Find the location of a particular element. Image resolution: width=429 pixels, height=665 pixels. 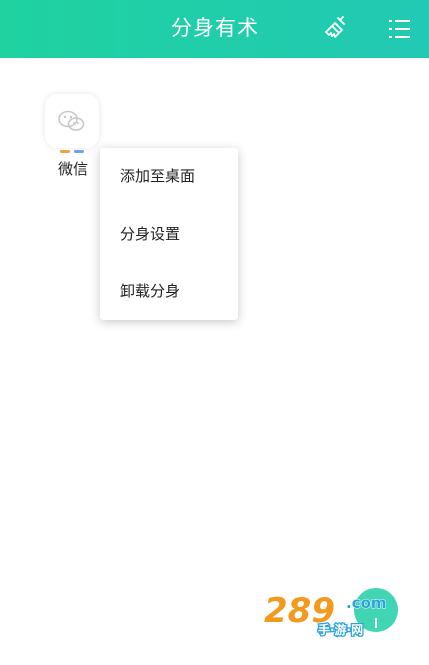

page-title: 分身有术 is located at coordinates (215, 28).